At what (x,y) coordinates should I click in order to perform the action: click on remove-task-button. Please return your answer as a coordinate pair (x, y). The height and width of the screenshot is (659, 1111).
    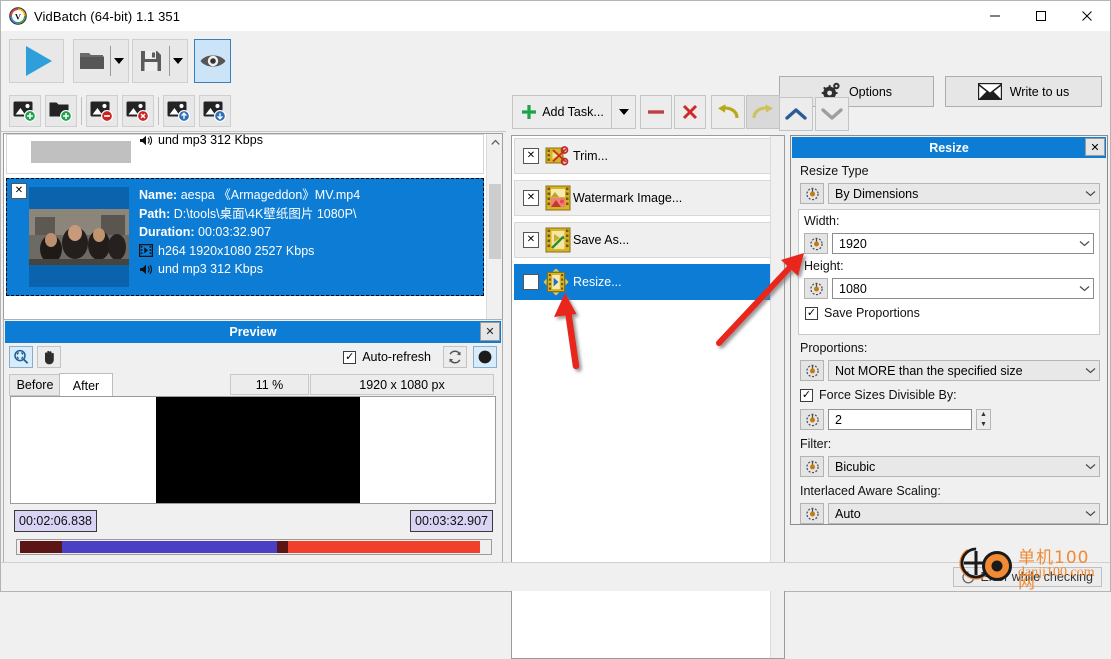
    Looking at the image, I should click on (656, 112).